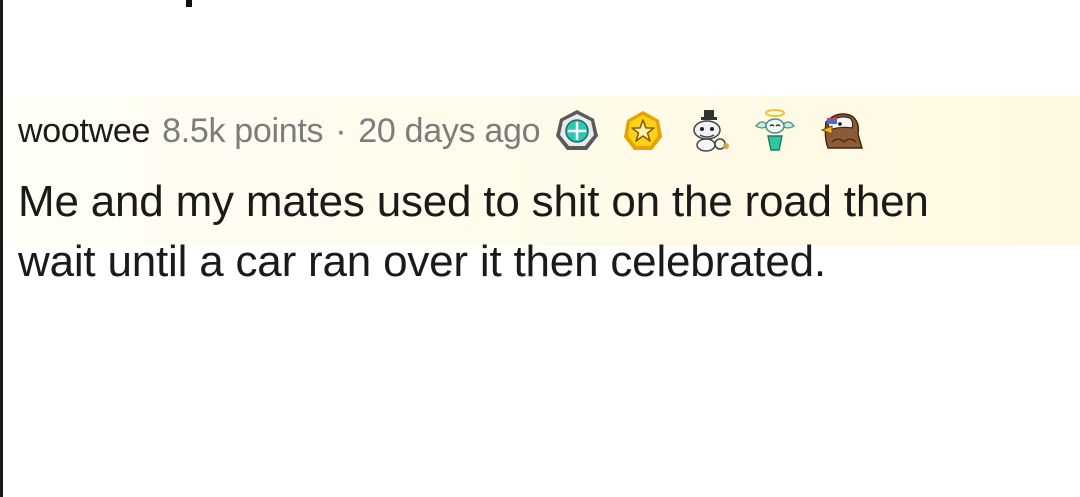 Image resolution: width=1080 pixels, height=497 pixels. I want to click on timestamp: 20 days ago, so click(449, 131).